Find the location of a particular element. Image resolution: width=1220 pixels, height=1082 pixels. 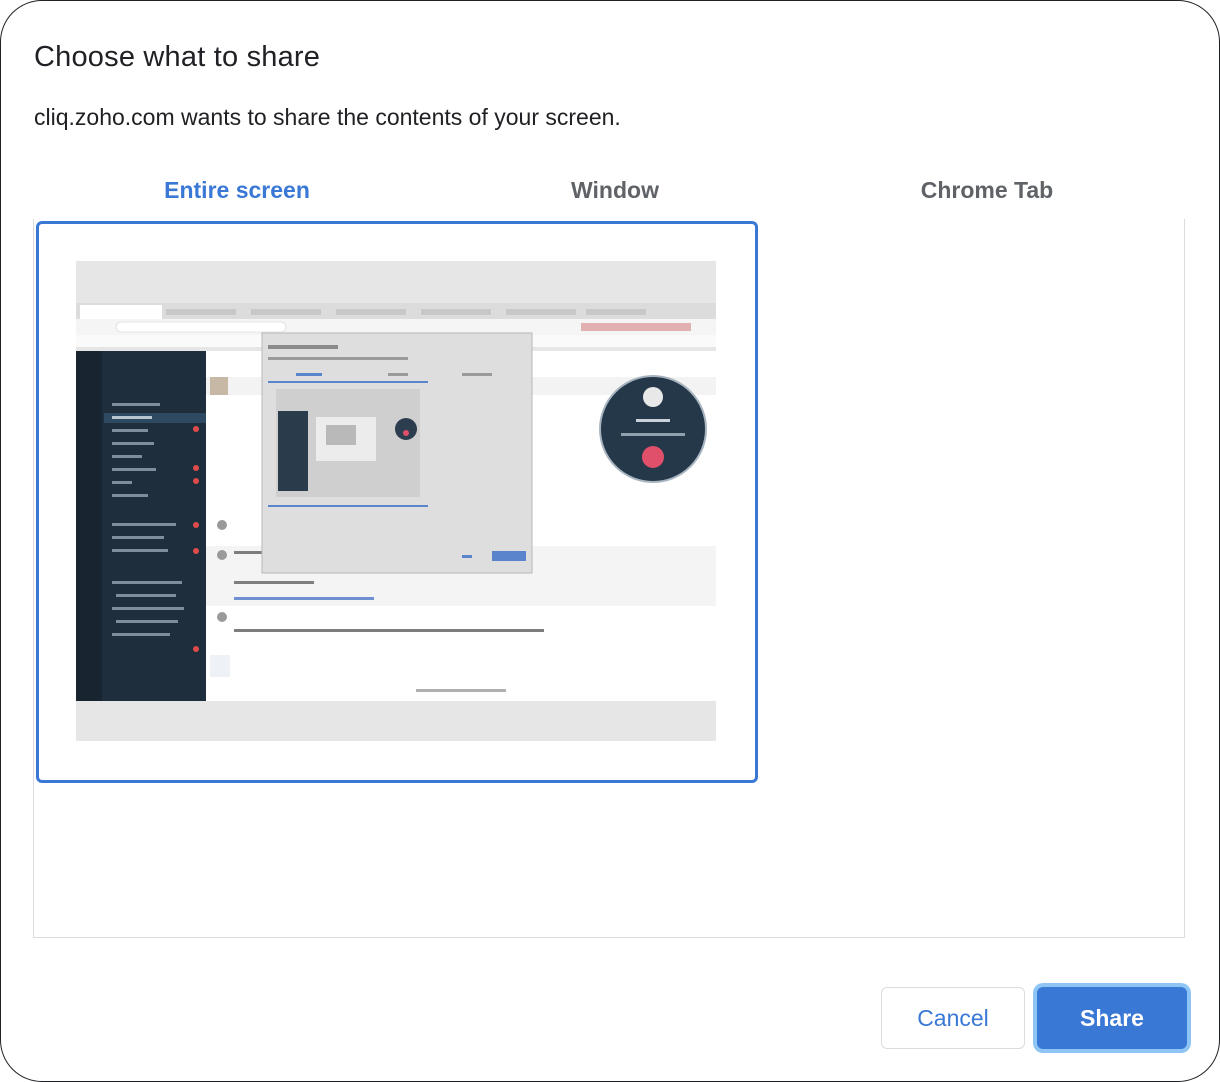

tab-entire-screen: Entire screen is located at coordinates (237, 190).